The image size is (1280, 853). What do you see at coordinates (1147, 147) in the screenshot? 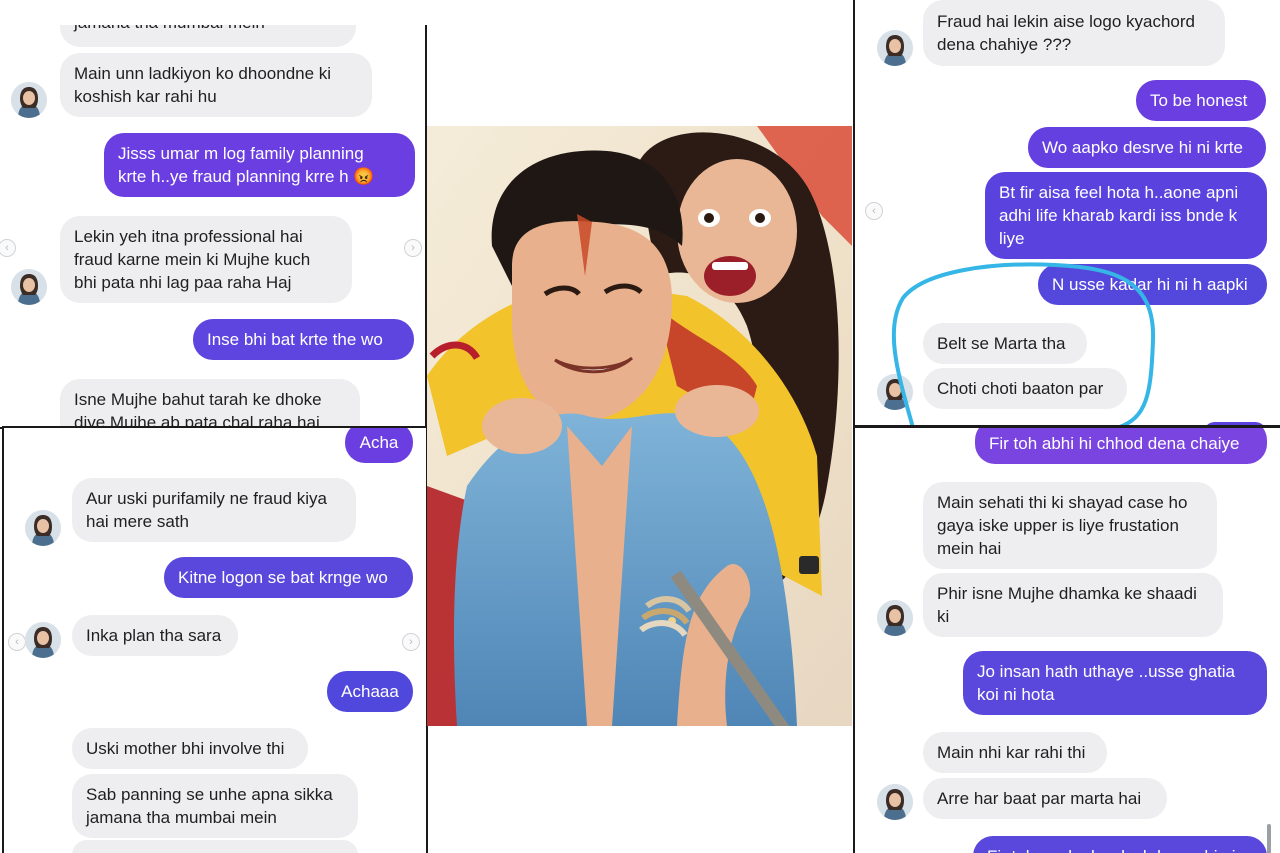
I see `message-bubble-outgoing: Wo aapko desrve hi ni krte` at bounding box center [1147, 147].